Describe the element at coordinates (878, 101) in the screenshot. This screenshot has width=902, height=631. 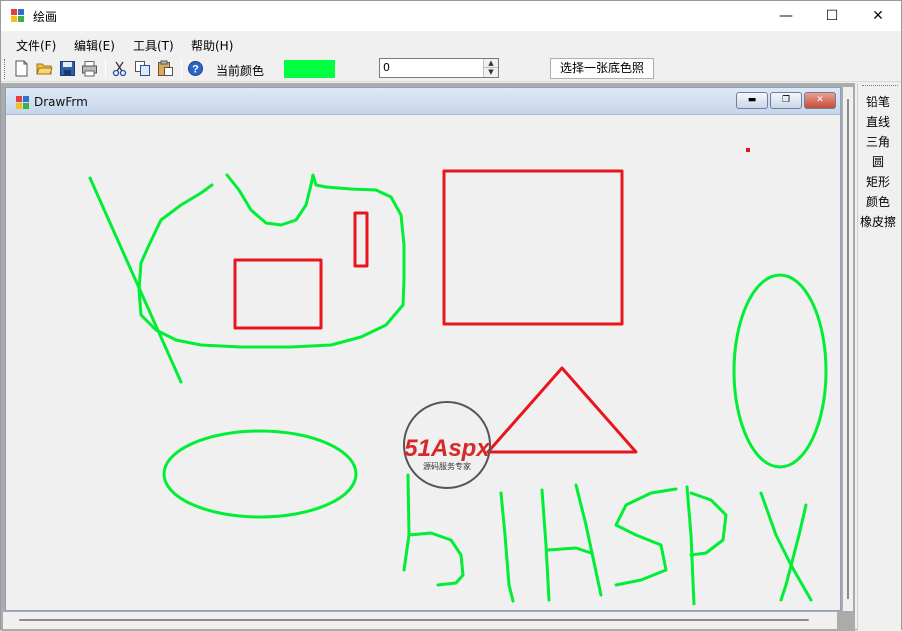
I see `tool-pencil: 铅笔` at that location.